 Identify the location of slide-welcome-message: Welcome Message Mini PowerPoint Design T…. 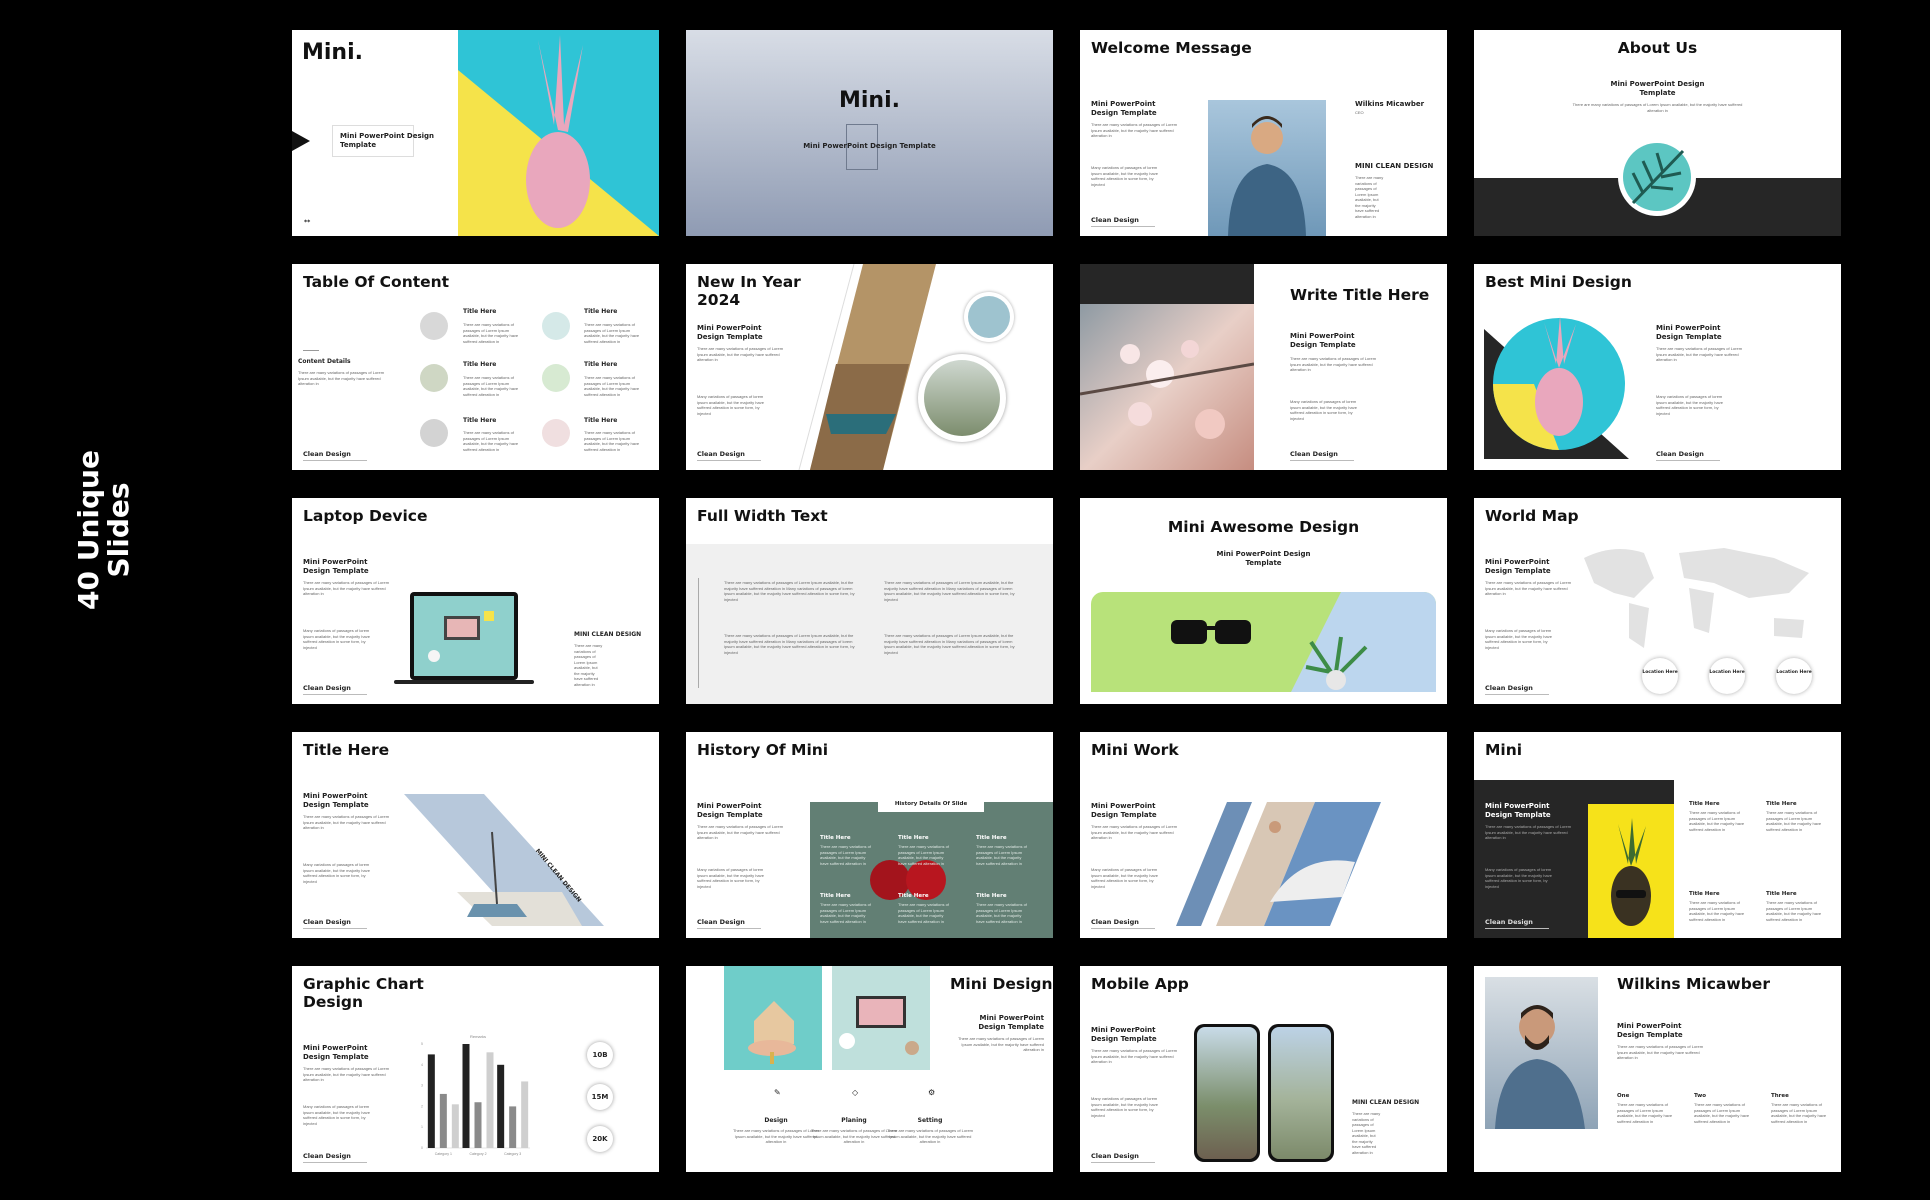
(1263, 133).